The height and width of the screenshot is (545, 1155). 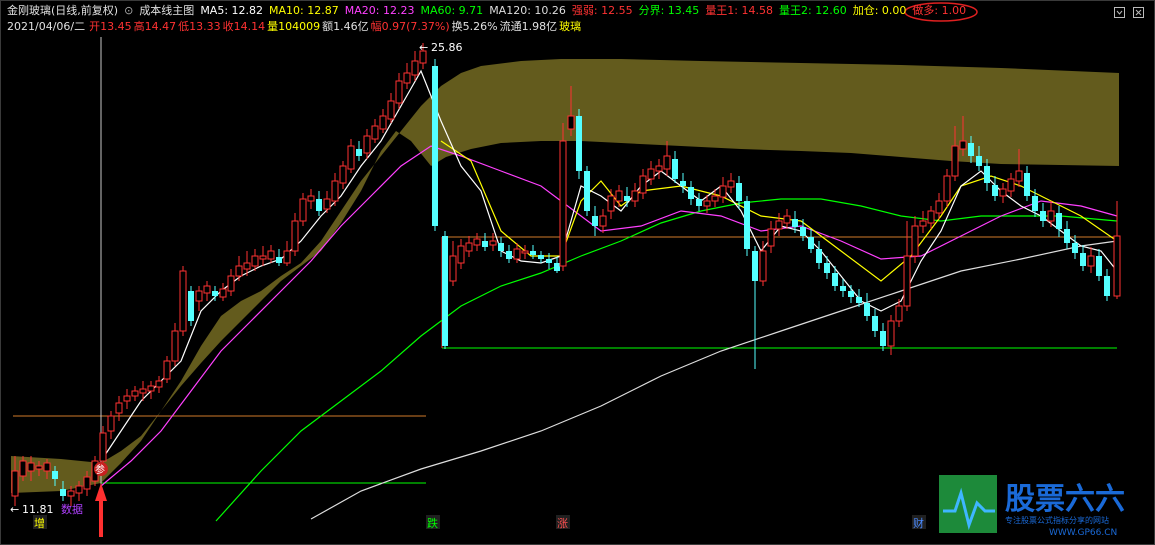 I want to click on close-icon, so click(x=1138, y=12).